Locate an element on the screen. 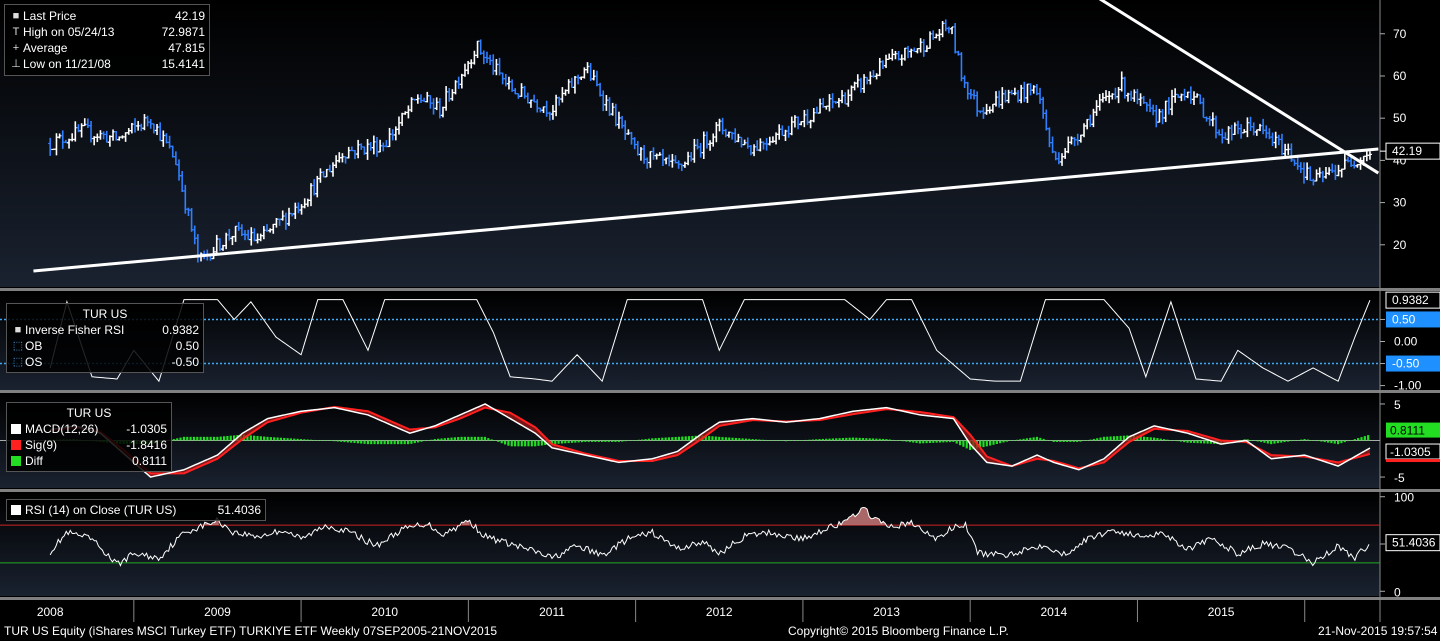 The width and height of the screenshot is (1440, 641). legend-label: Average is located at coordinates (45, 48).